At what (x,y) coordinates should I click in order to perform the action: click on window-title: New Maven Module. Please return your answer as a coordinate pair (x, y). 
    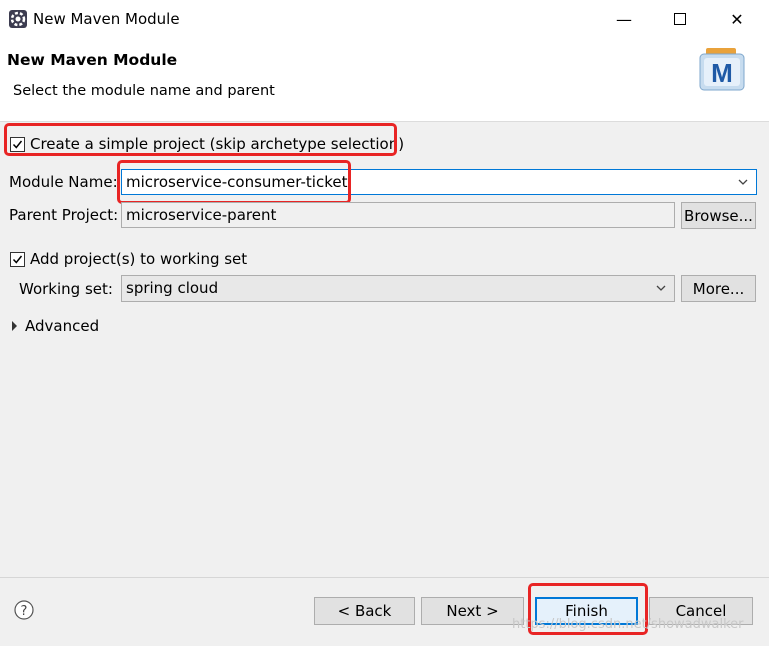
    Looking at the image, I should click on (106, 19).